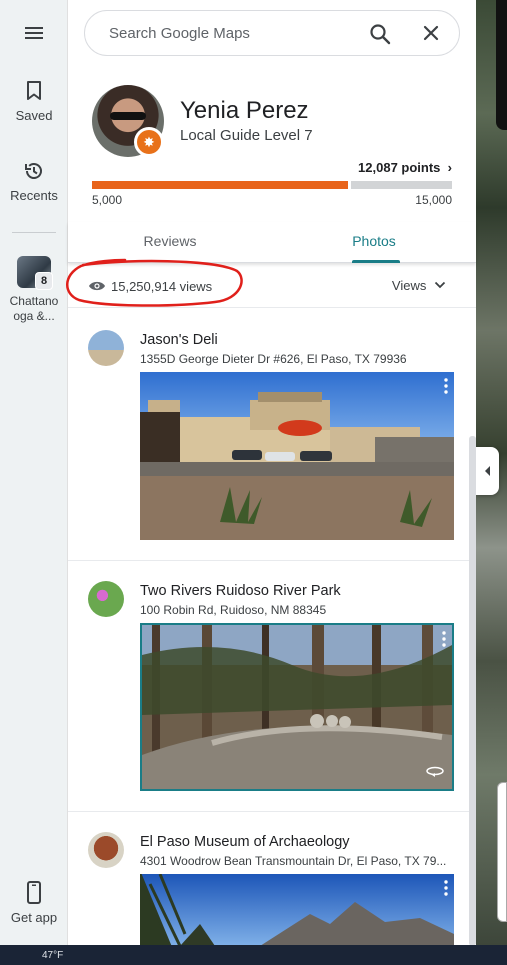  I want to click on chevron-left-icon, so click(487, 471).